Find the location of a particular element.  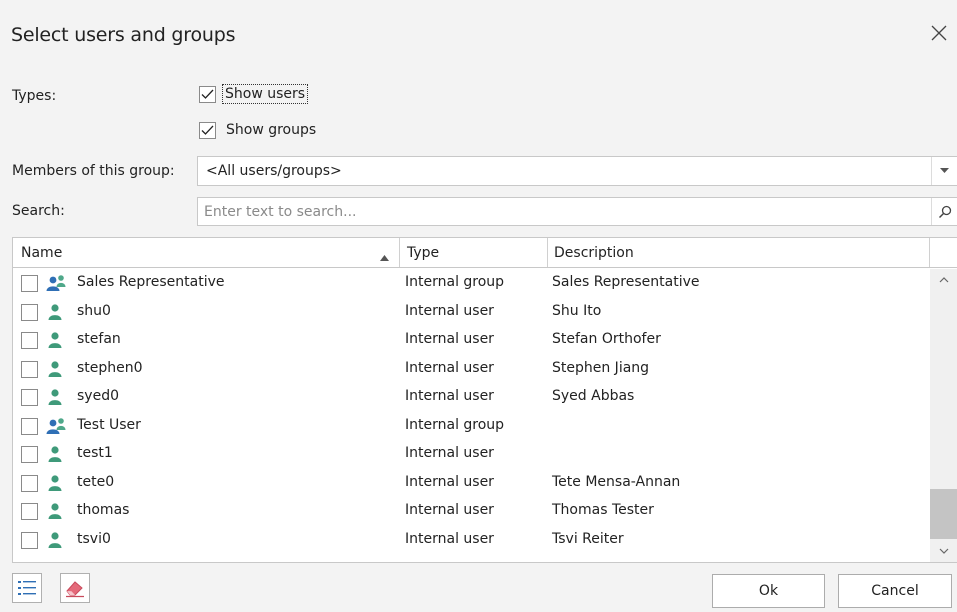

list-view-button is located at coordinates (27, 588).